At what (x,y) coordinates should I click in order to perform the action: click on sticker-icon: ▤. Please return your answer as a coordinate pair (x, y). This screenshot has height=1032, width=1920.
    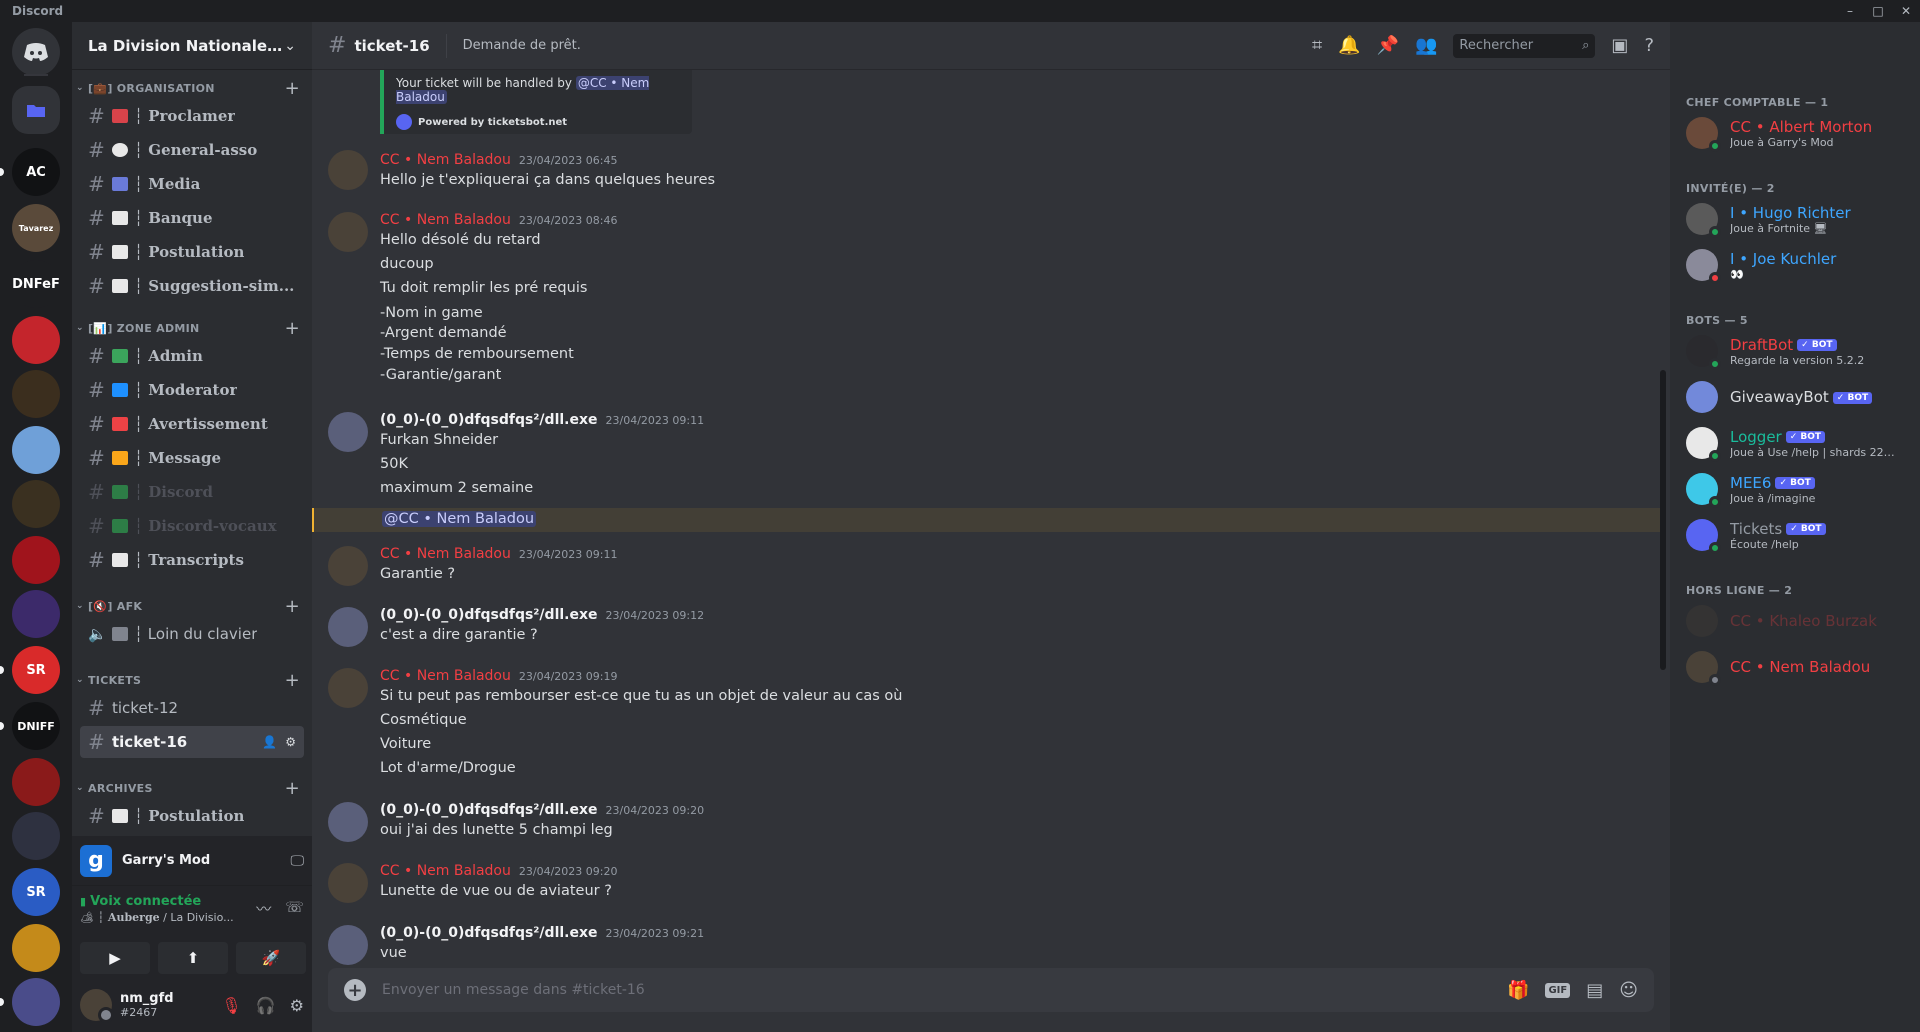
    Looking at the image, I should click on (1594, 990).